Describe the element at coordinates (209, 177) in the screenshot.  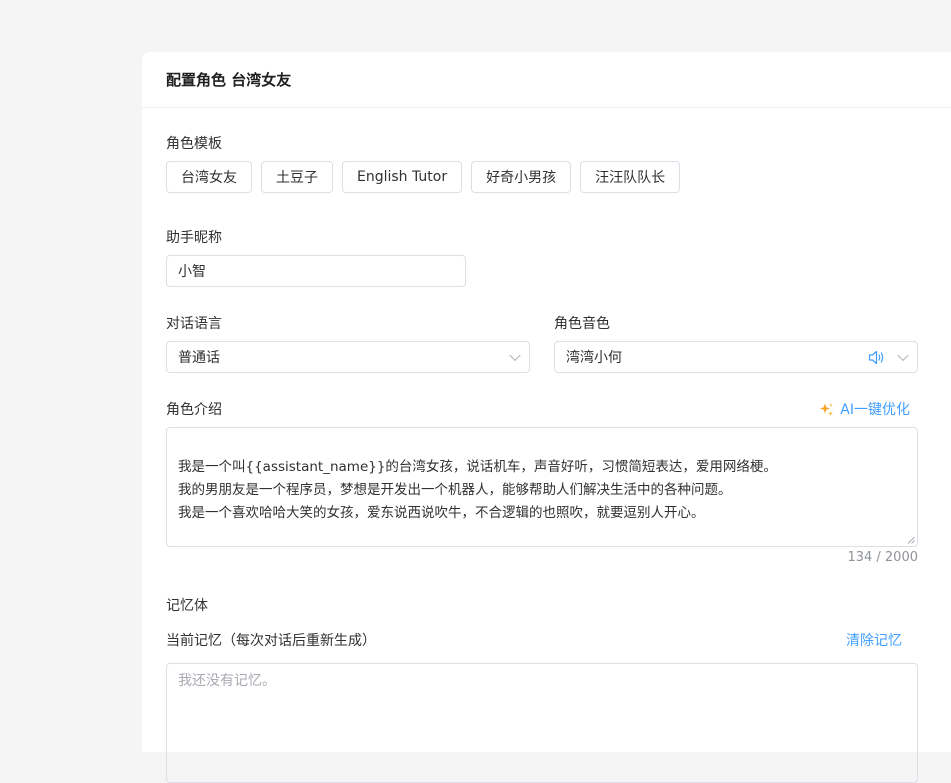
I see `template-button-taiwan-girlfriend: 台湾女友` at that location.